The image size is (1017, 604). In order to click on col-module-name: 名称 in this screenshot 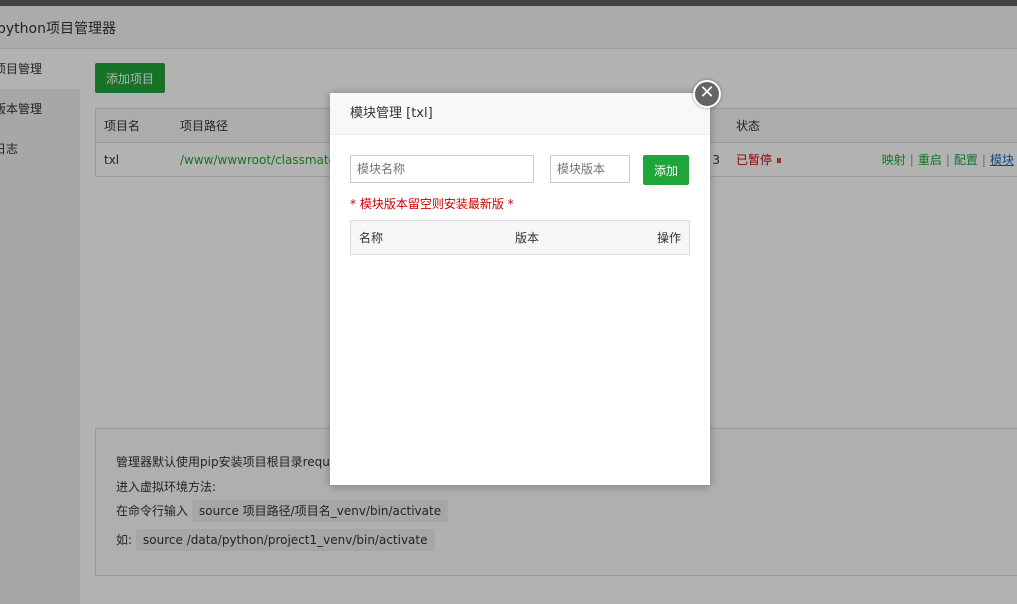, I will do `click(428, 237)`.